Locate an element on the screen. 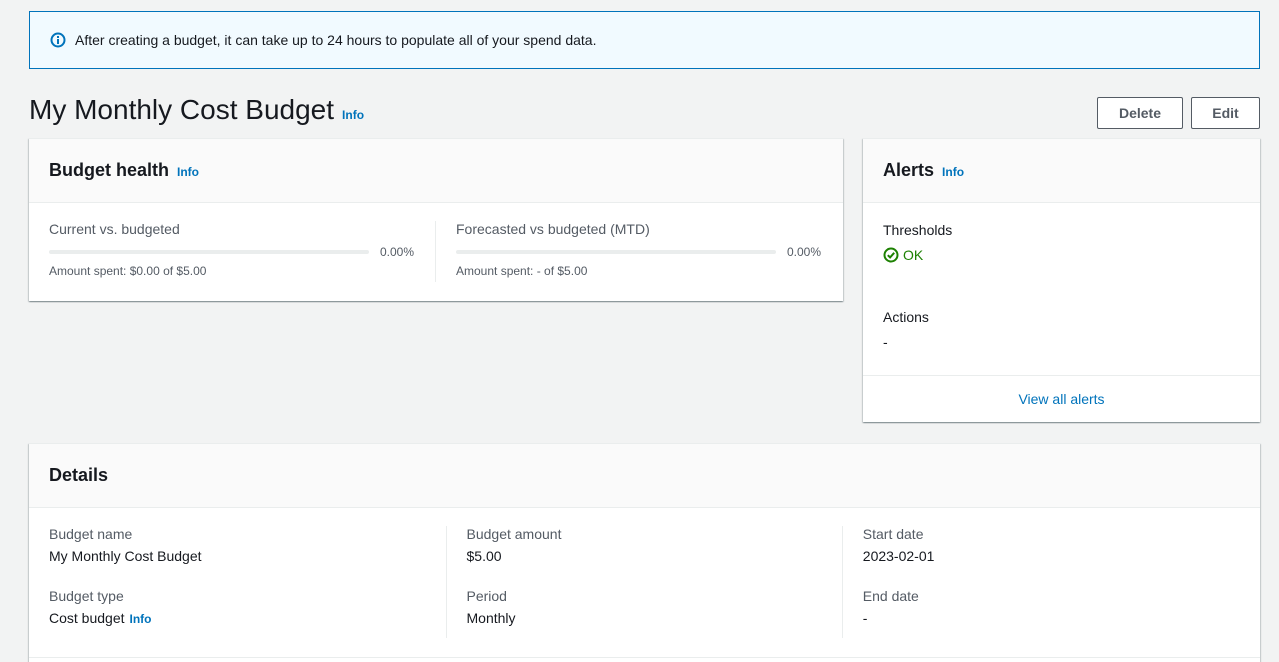 The width and height of the screenshot is (1279, 662). budget-health-title-wrap: Budget health Info is located at coordinates (124, 170).